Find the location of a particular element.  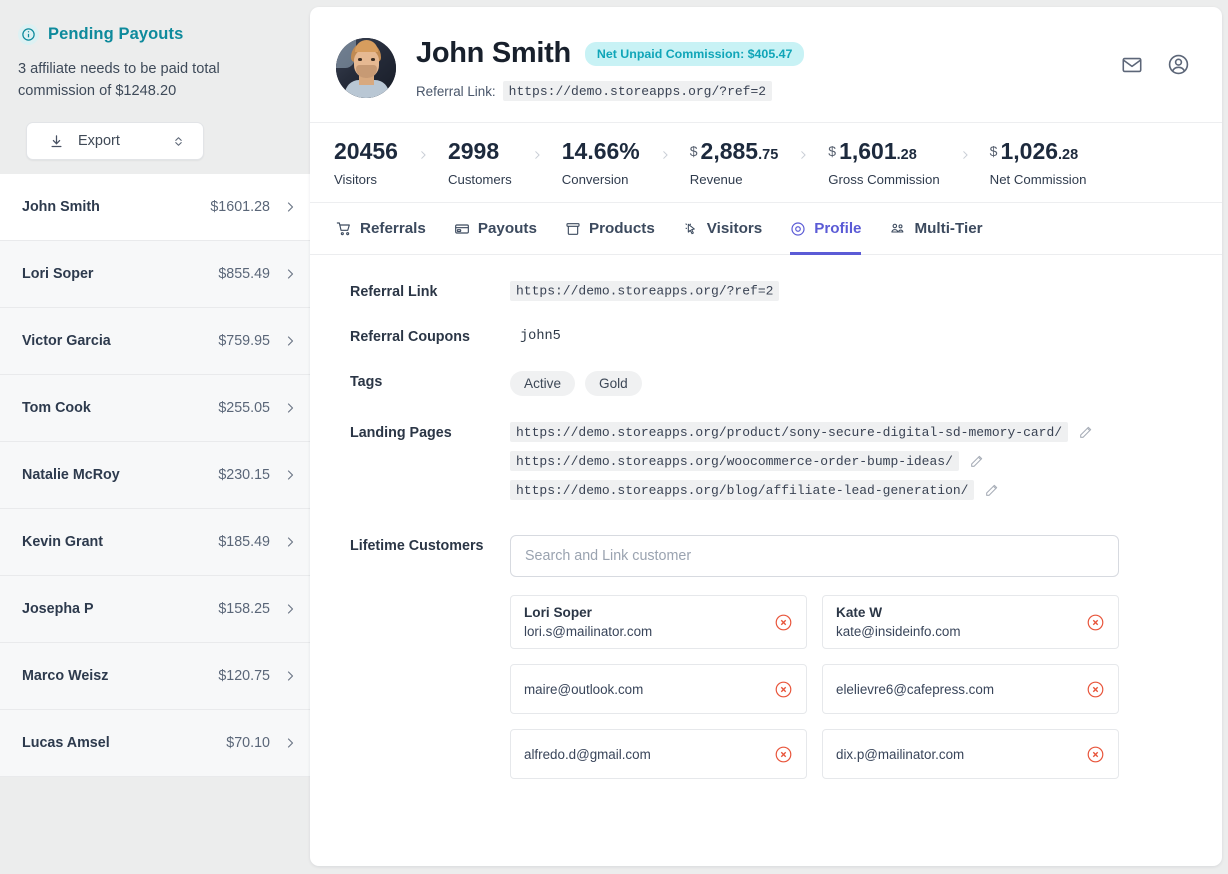

stat-item: 20456 Visitors is located at coordinates (366, 162).